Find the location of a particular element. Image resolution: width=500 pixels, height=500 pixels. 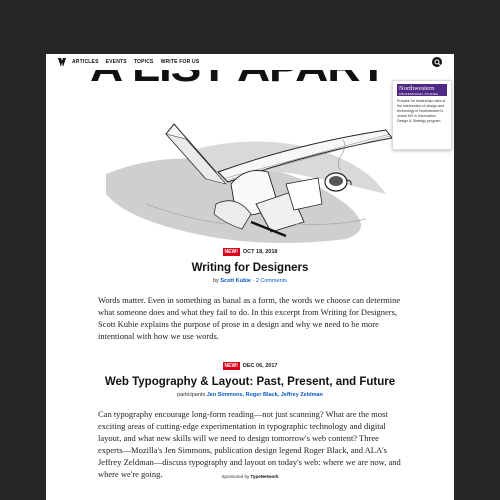

ala-logo-icon is located at coordinates (62, 62).